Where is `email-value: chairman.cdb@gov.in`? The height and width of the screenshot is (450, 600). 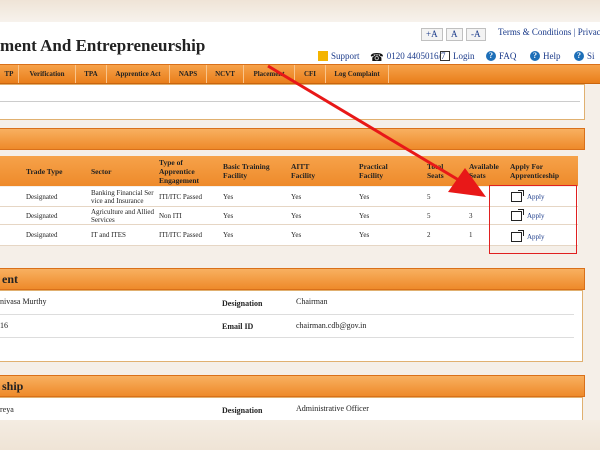 email-value: chairman.cdb@gov.in is located at coordinates (331, 325).